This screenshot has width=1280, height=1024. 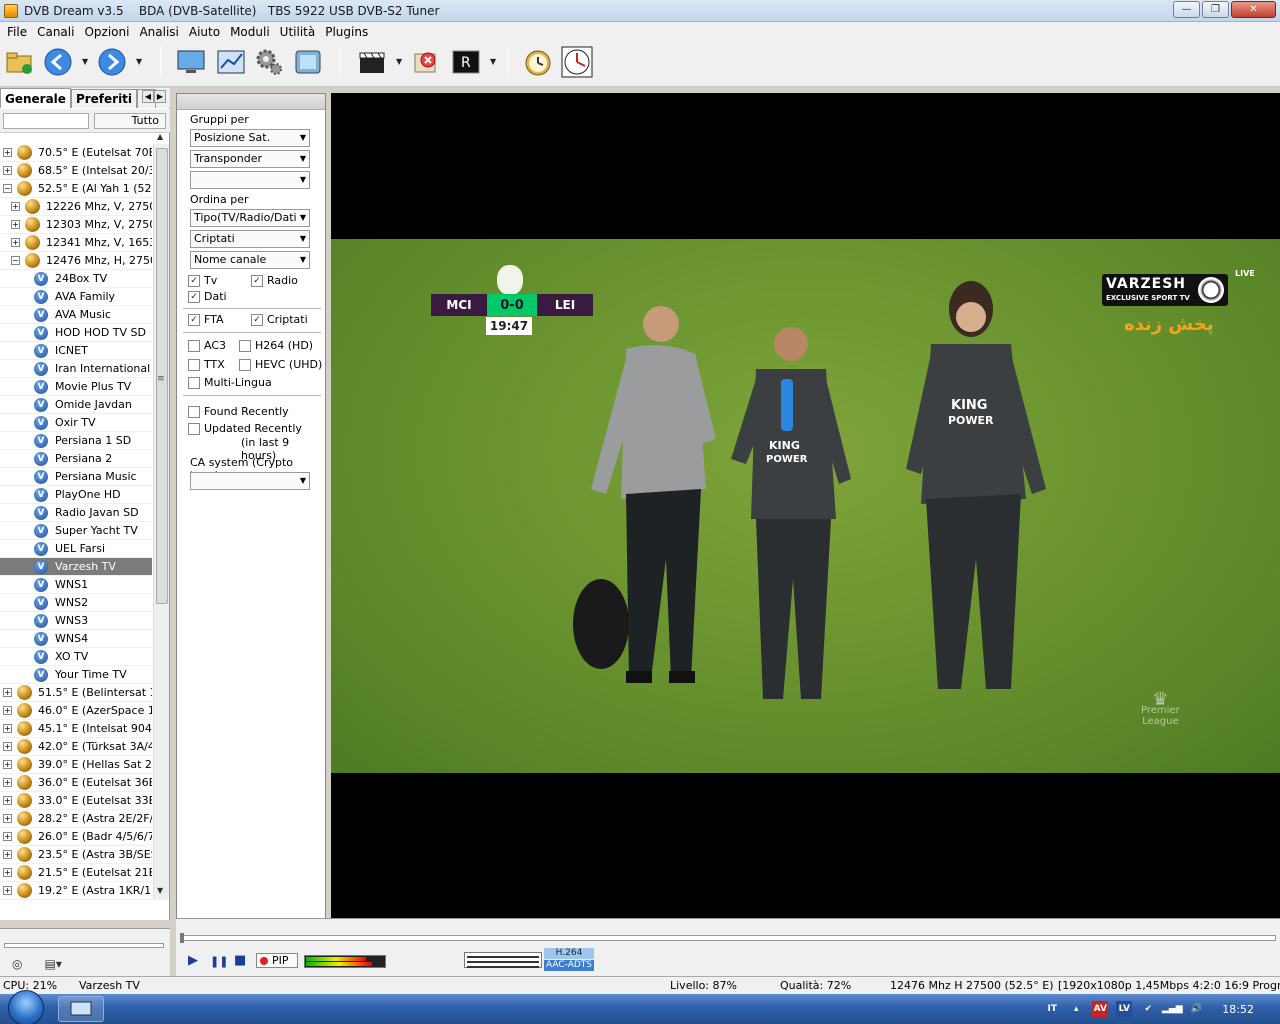 I want to click on timer-clock-icon, so click(x=538, y=62).